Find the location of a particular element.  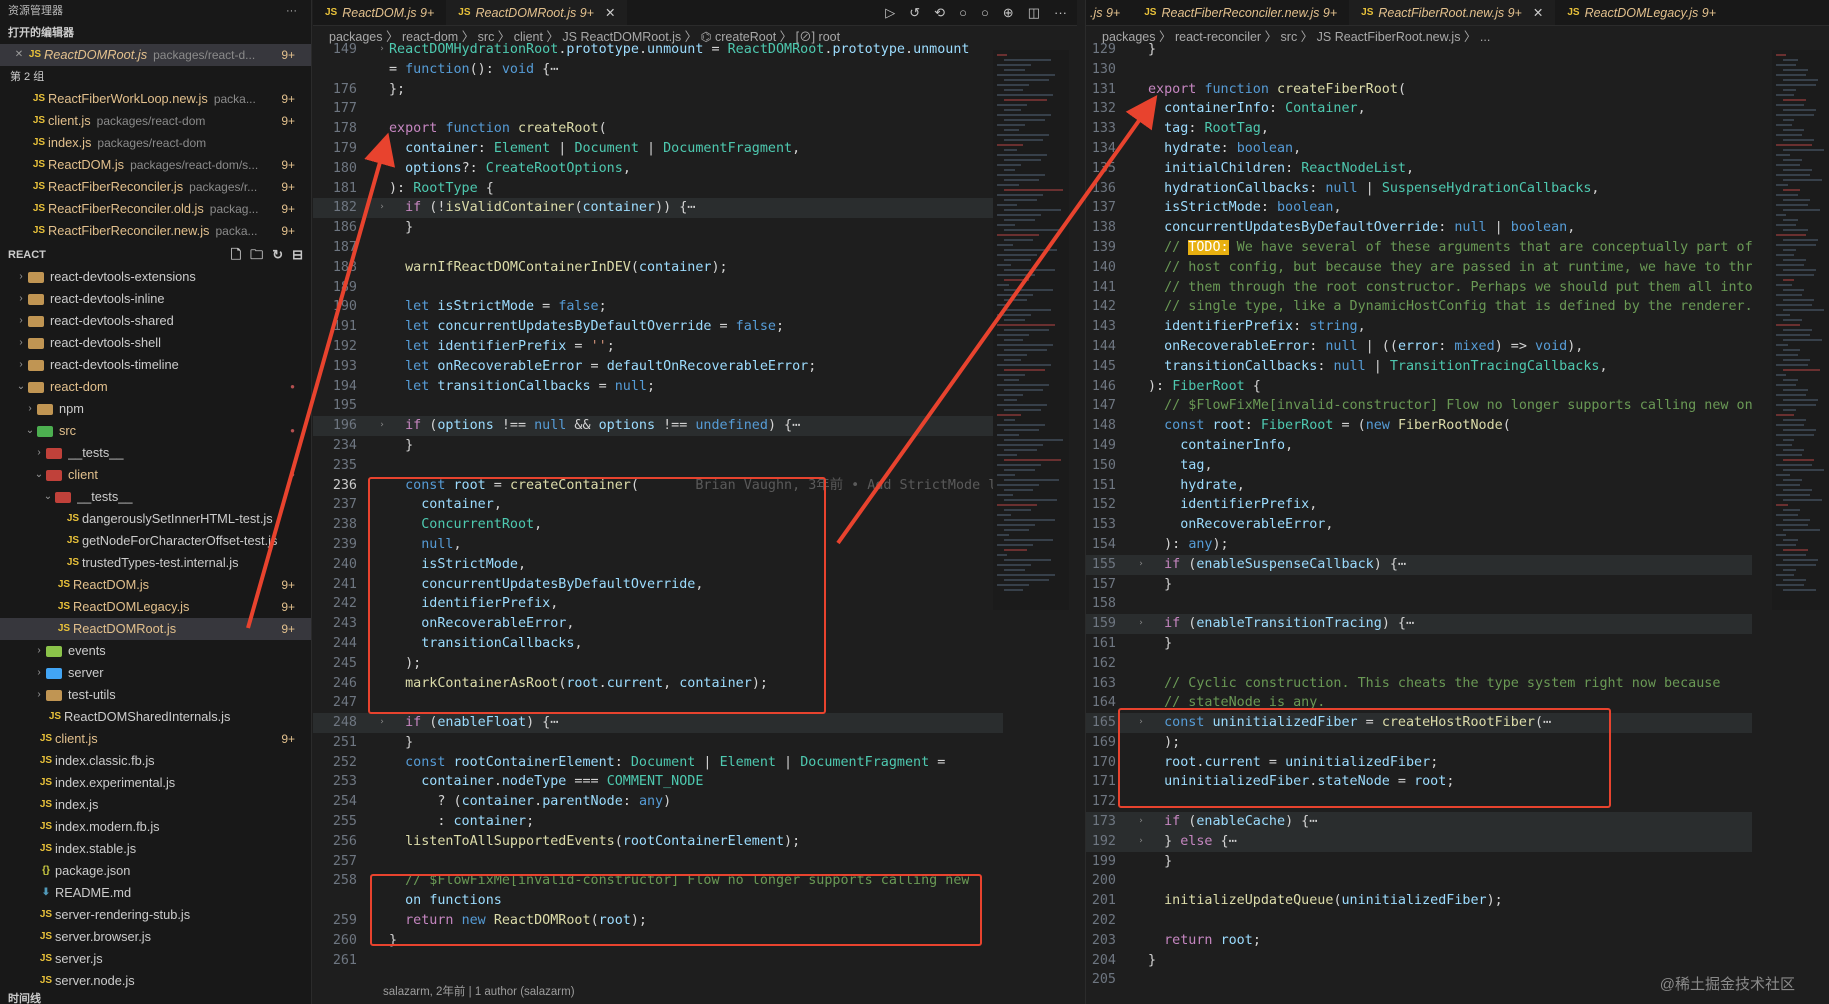

folder-item: › react-devtools-shared is located at coordinates (155, 321).